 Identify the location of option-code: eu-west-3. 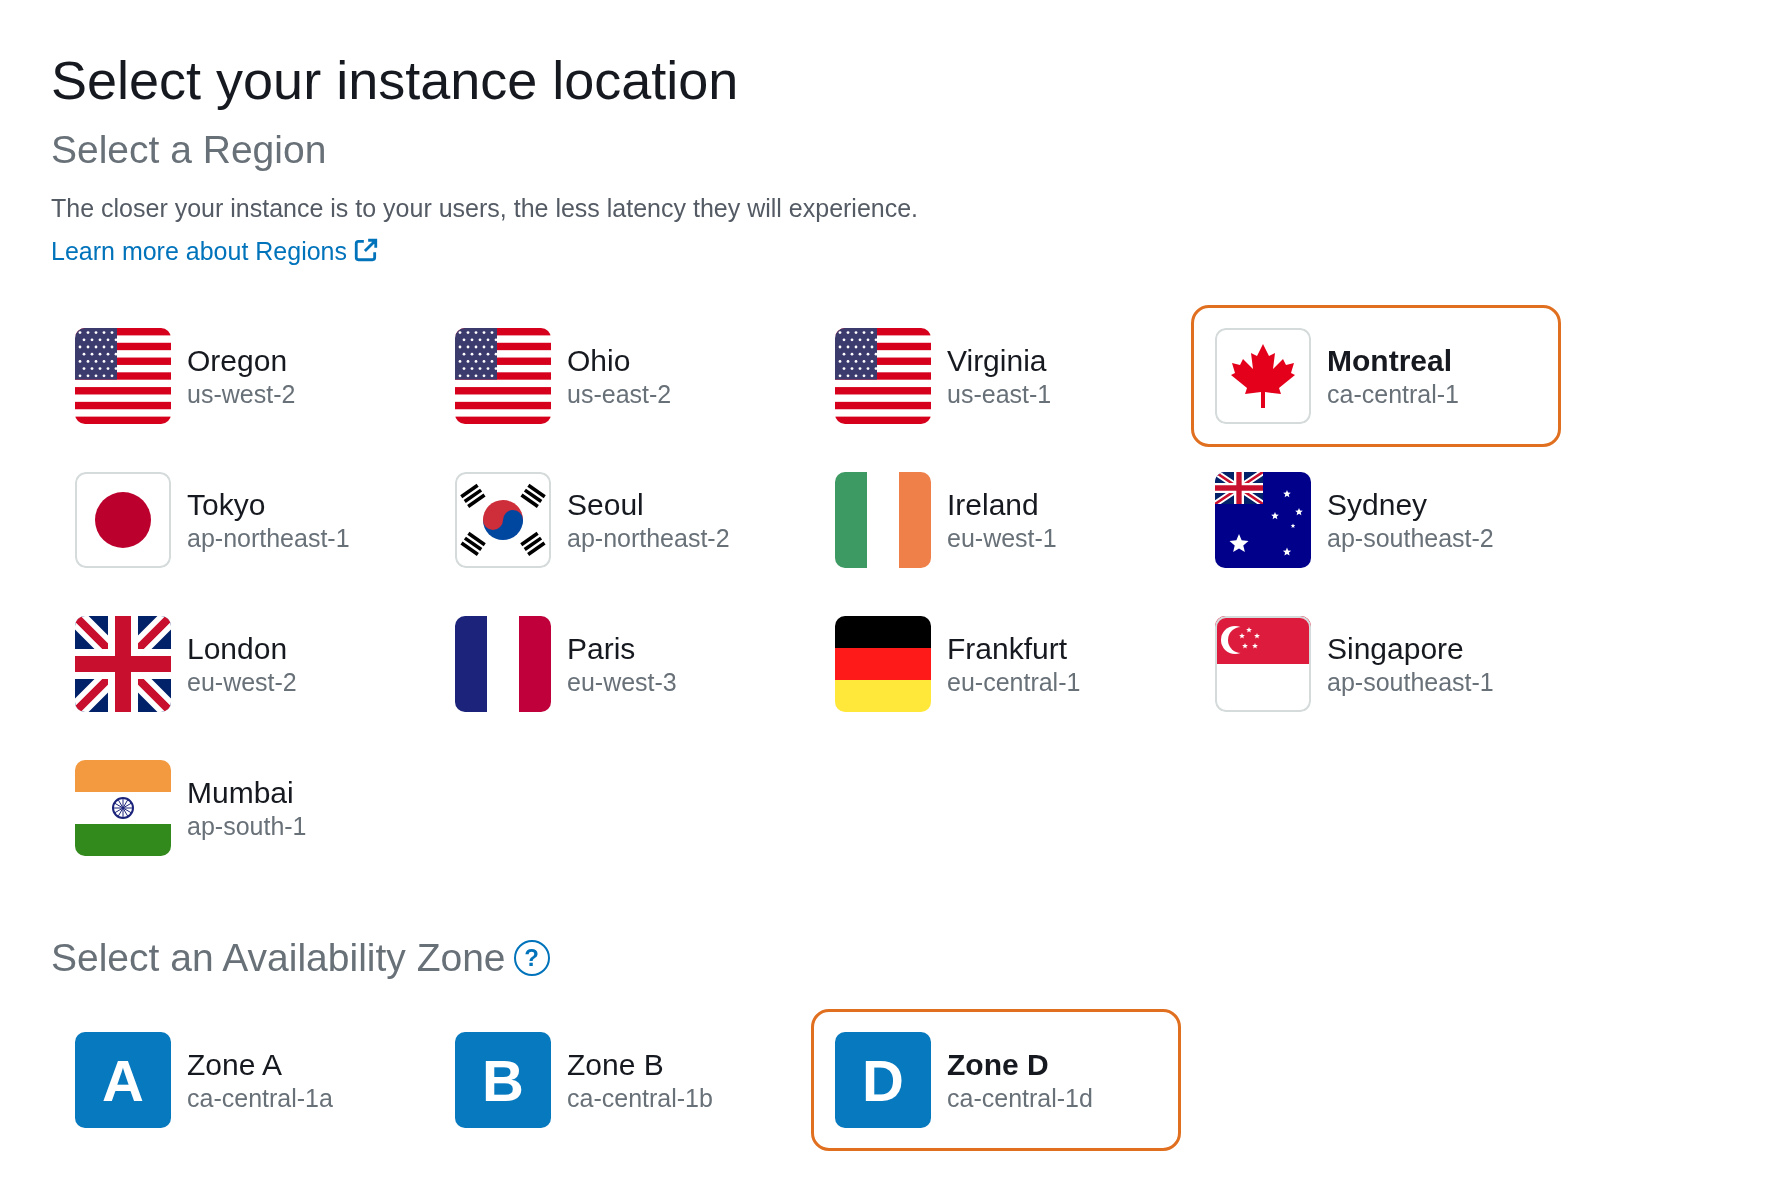
(622, 681).